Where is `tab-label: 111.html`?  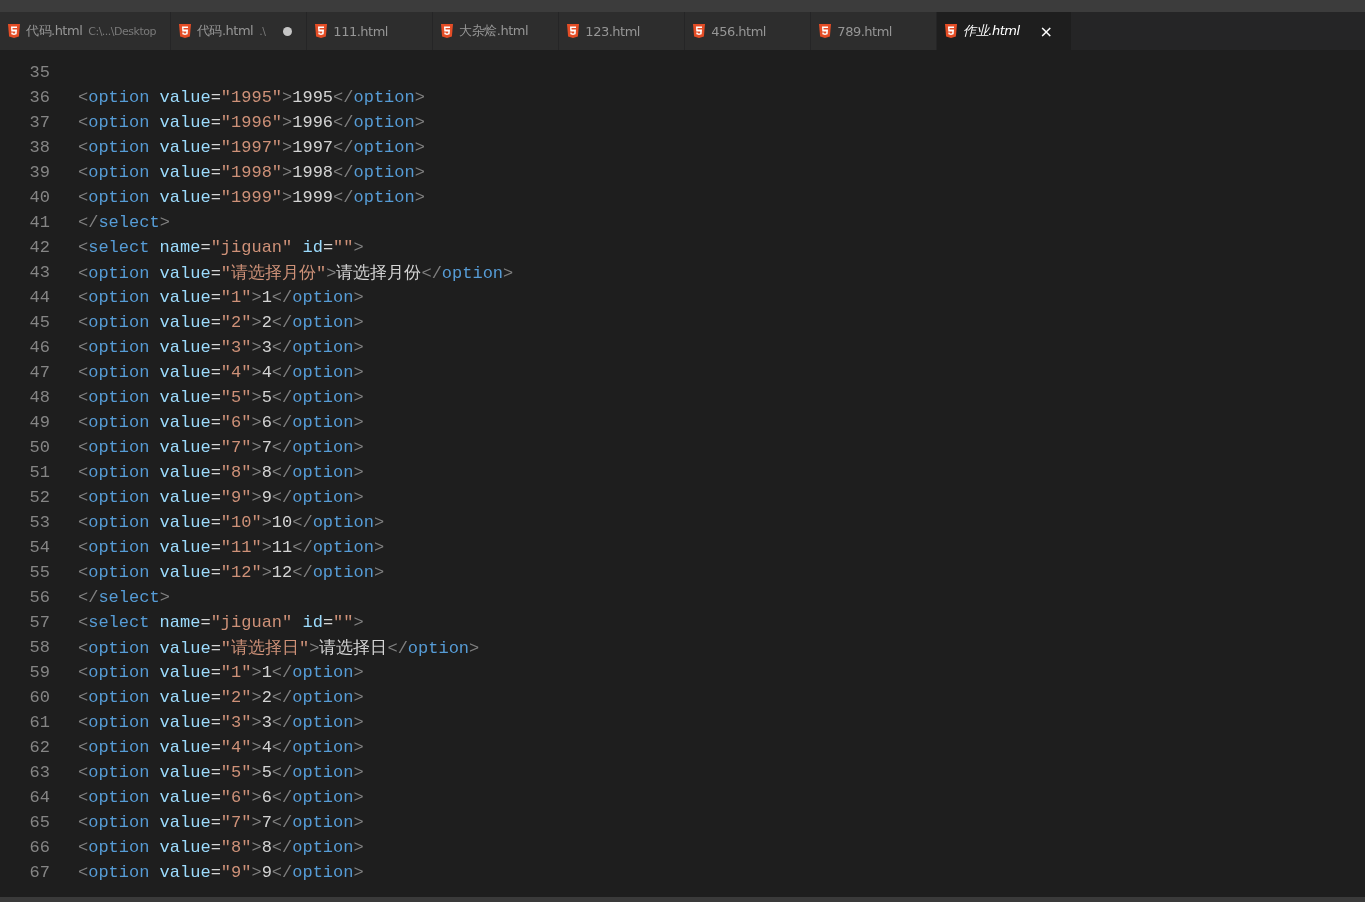 tab-label: 111.html is located at coordinates (360, 31).